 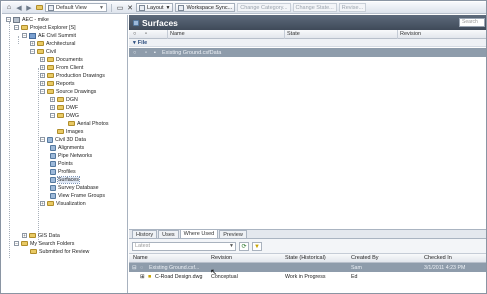 What do you see at coordinates (32, 35) in the screenshot?
I see `project-icon` at bounding box center [32, 35].